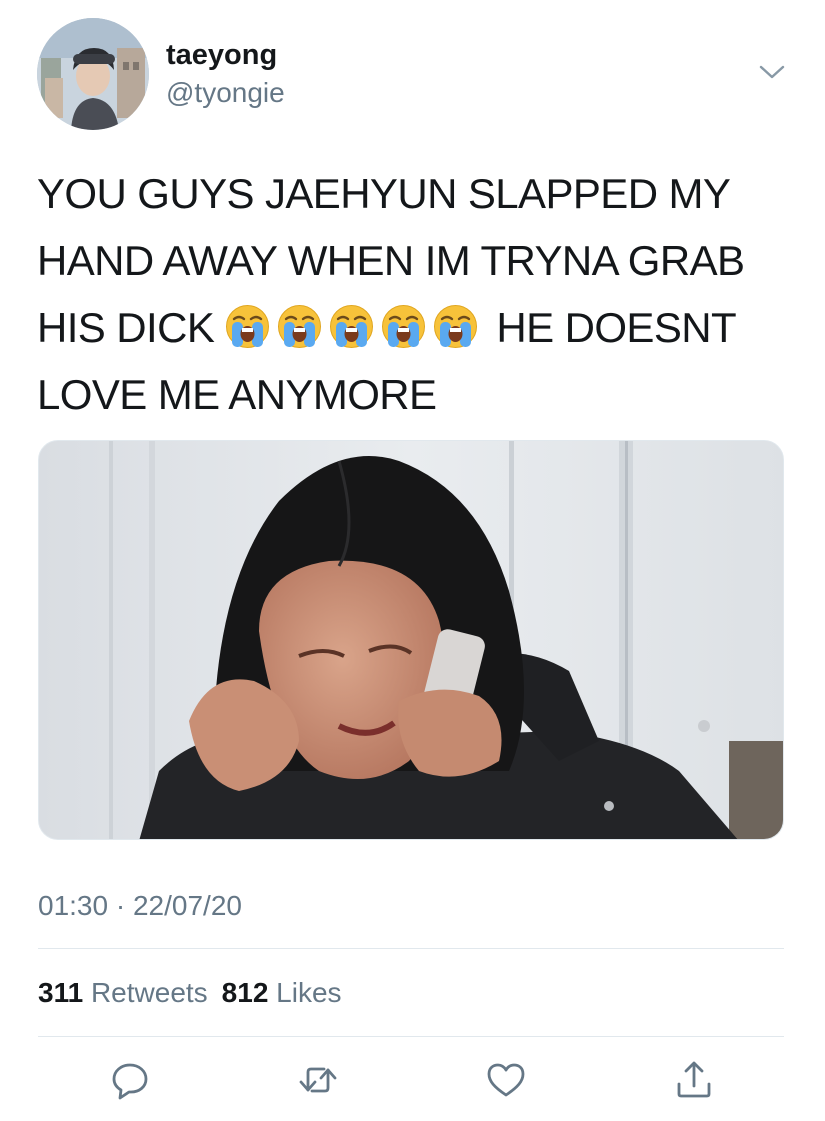 The width and height of the screenshot is (825, 1121). Describe the element at coordinates (225, 93) in the screenshot. I see `user-handle: @tyongie` at that location.